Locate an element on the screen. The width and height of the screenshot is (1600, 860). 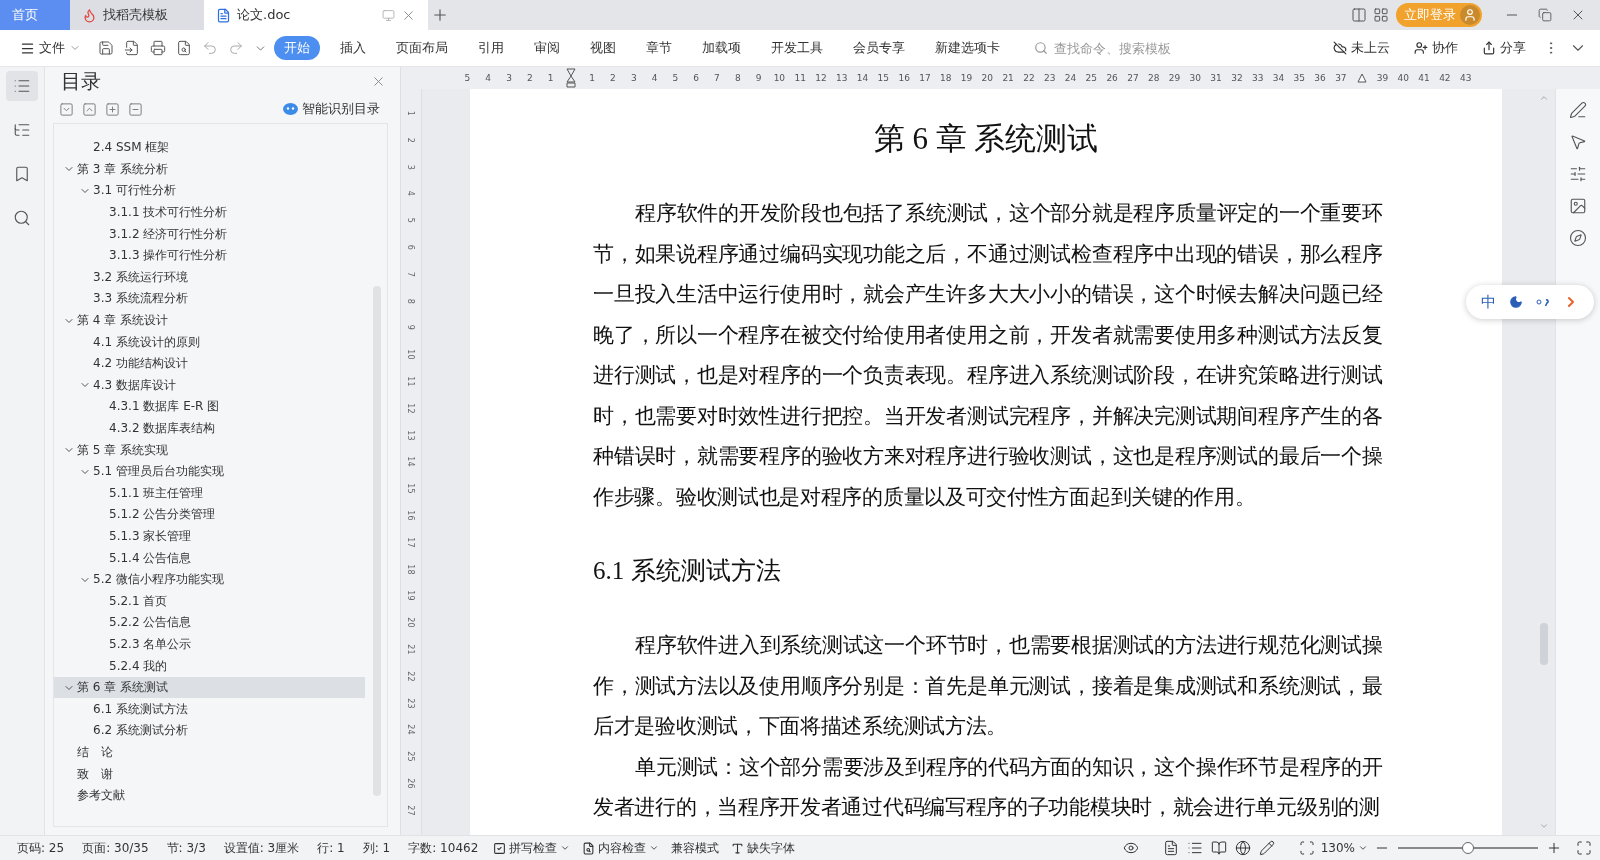
toc-item: 第 6 章 系统测试 is located at coordinates (209, 687).